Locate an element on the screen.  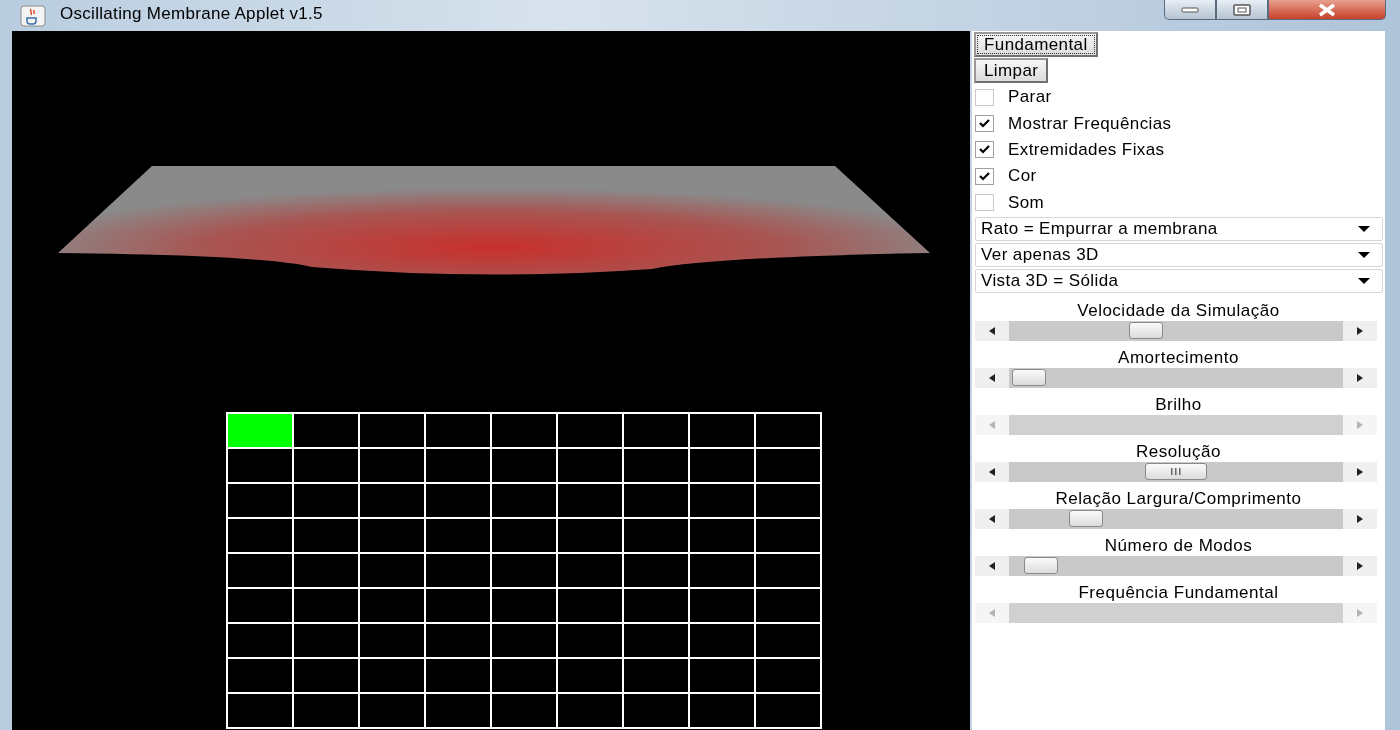
dropdown: Vista 3D = Sólida is located at coordinates (1179, 280).